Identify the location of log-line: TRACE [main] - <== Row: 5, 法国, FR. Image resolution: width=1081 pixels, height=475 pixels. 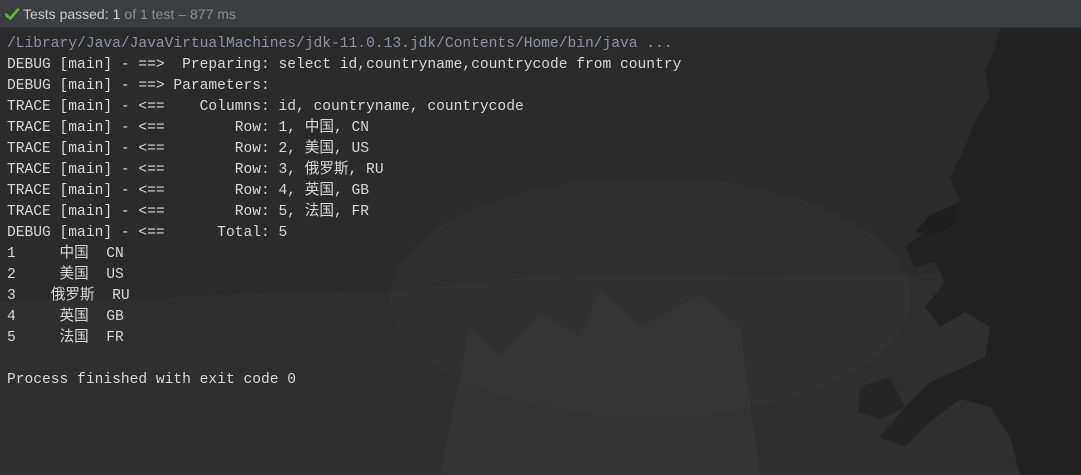
(188, 212).